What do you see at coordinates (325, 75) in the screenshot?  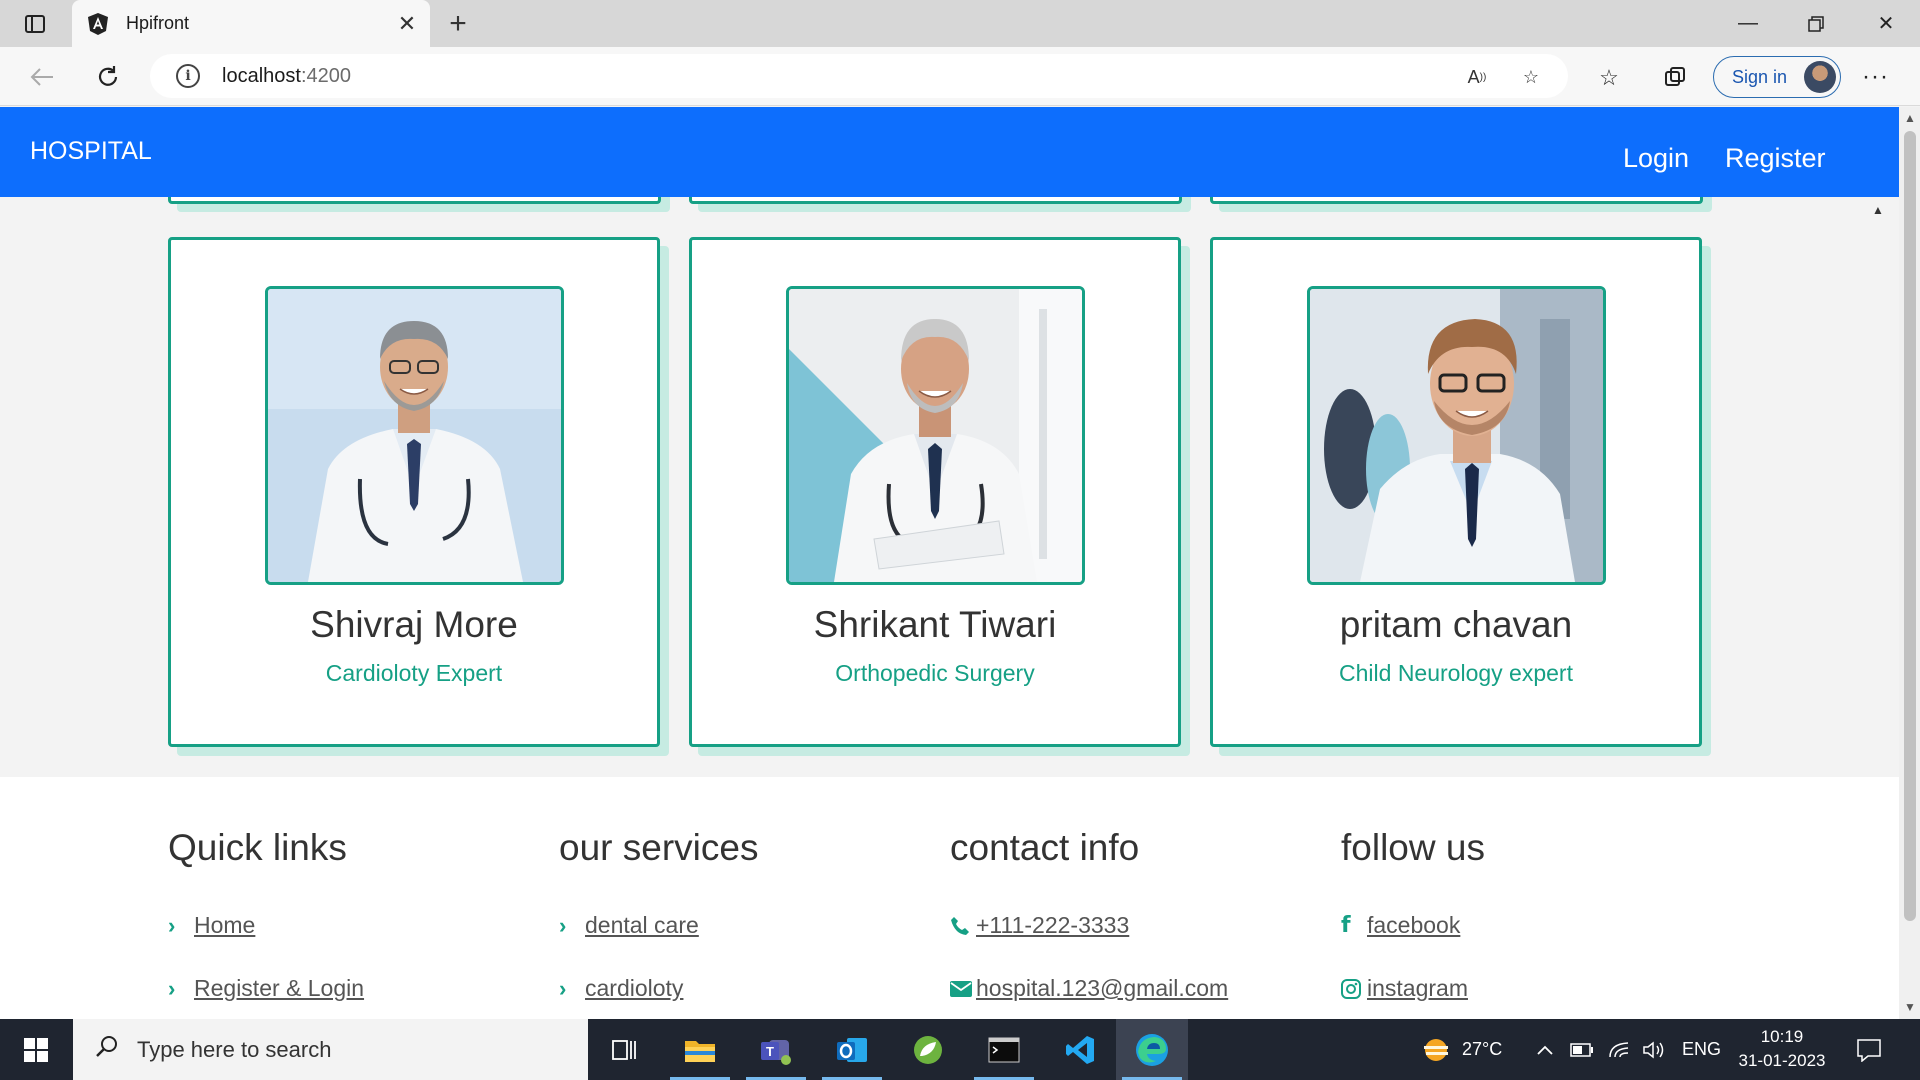 I see `url-port: :4200` at bounding box center [325, 75].